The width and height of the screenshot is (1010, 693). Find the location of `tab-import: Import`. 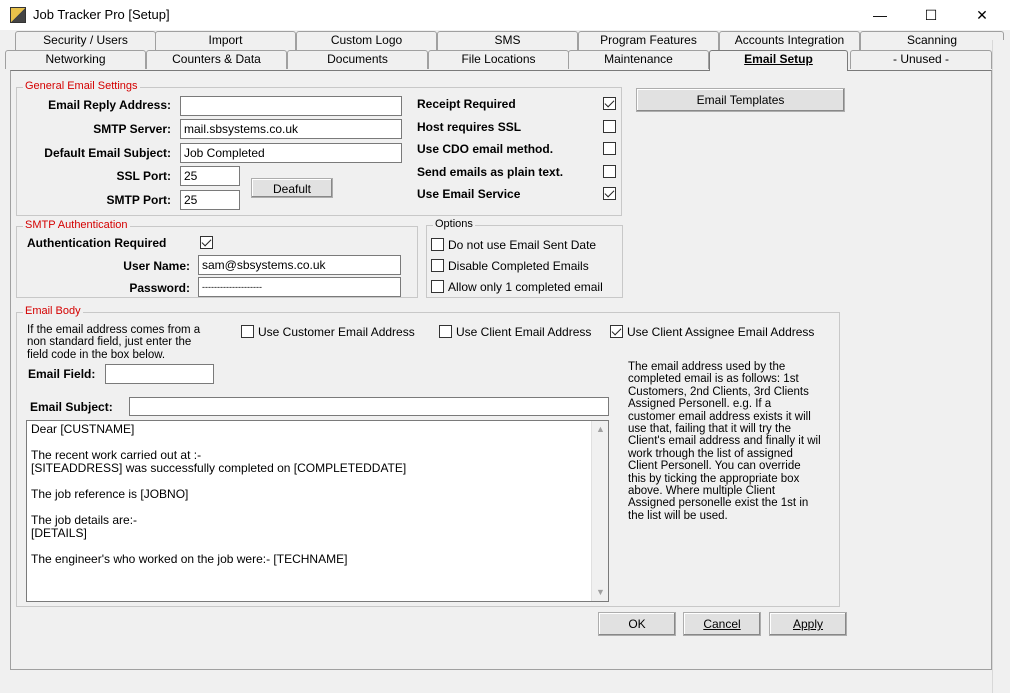

tab-import: Import is located at coordinates (225, 40).